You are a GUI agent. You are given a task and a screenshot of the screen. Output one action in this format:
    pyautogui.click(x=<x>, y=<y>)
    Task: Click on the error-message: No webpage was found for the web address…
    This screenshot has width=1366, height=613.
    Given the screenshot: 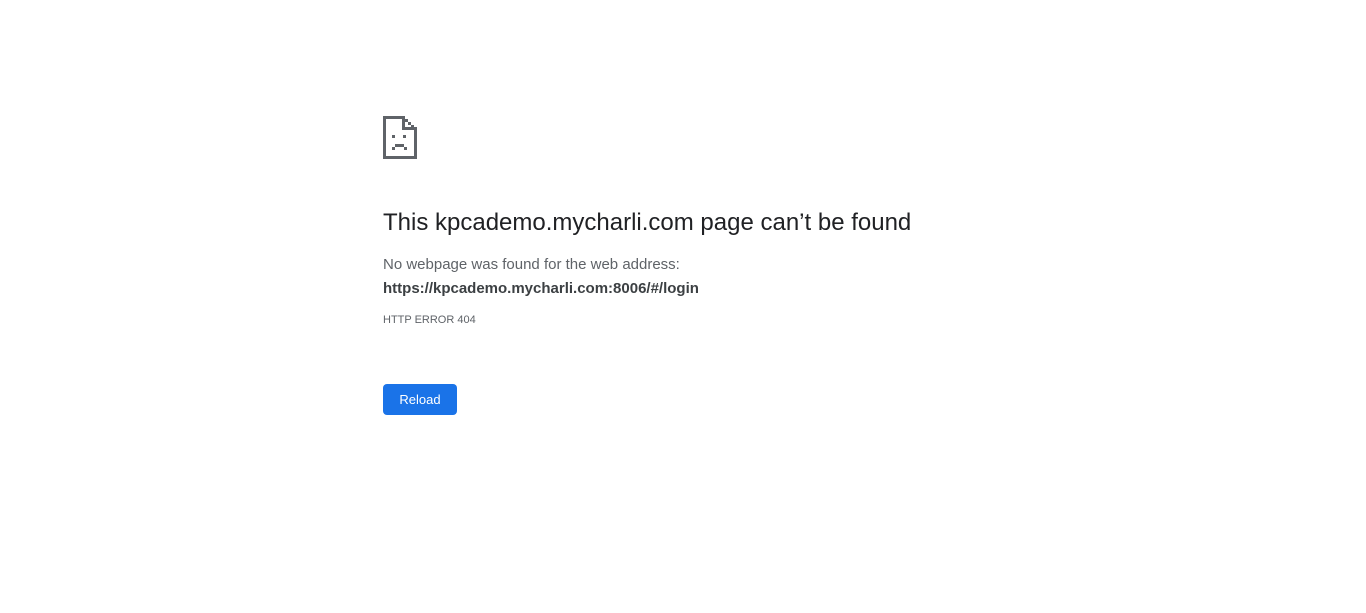 What is the action you would take?
    pyautogui.click(x=531, y=264)
    